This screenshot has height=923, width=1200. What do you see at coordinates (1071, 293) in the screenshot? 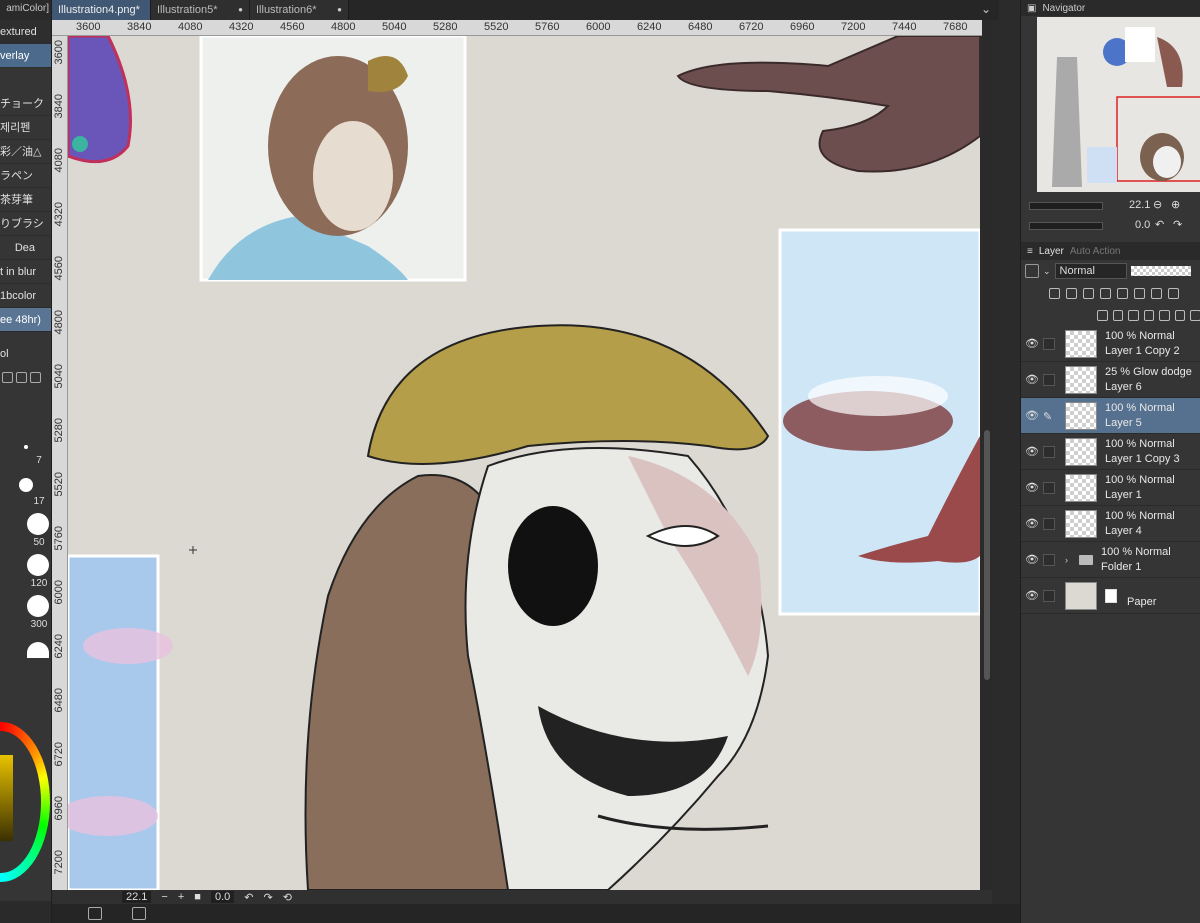
I see `reference-icon` at bounding box center [1071, 293].